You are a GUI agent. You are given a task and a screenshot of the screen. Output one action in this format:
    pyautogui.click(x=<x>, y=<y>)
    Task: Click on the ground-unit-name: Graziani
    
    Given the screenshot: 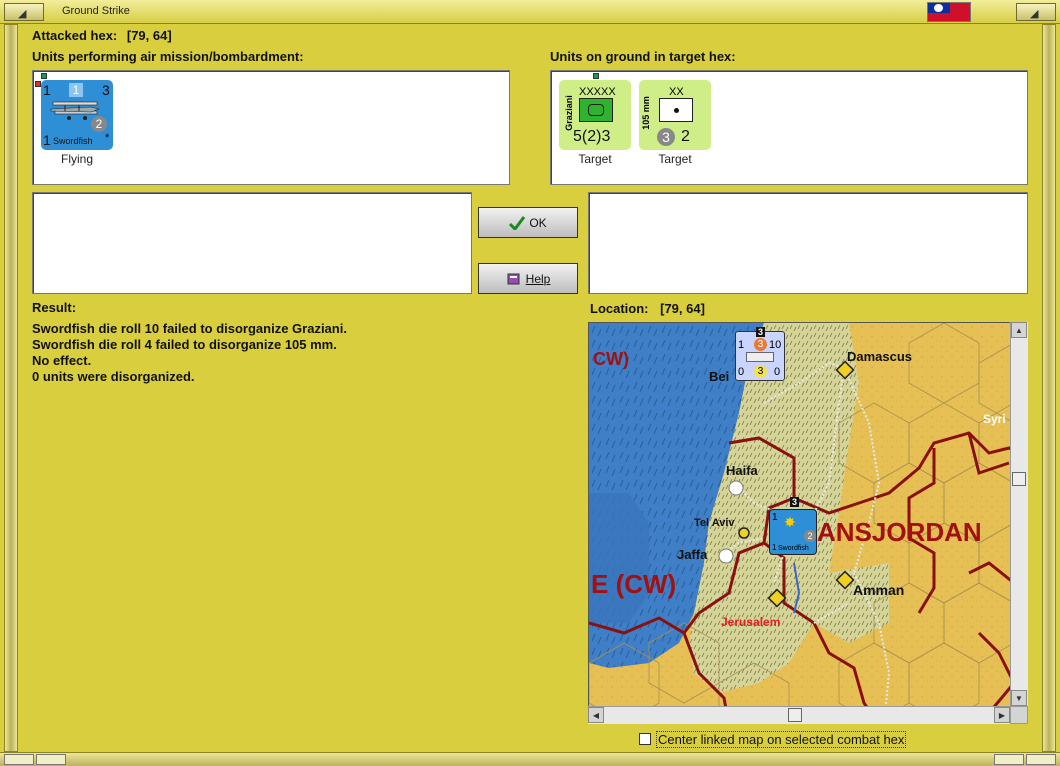 What is the action you would take?
    pyautogui.click(x=568, y=113)
    